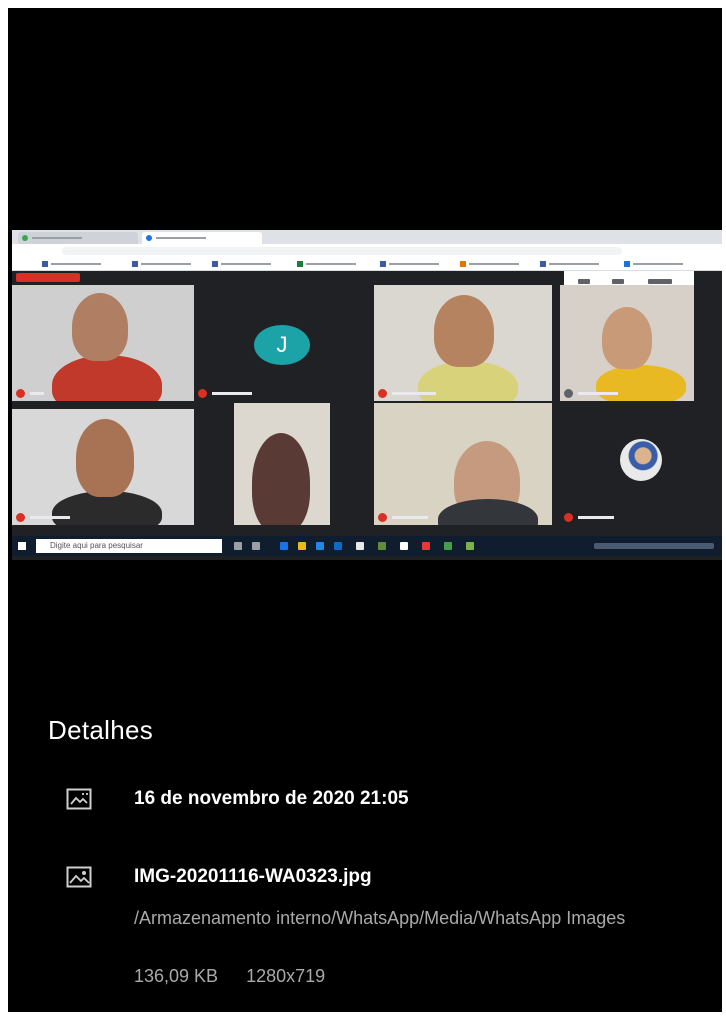 The height and width of the screenshot is (1018, 726). What do you see at coordinates (367, 264) in the screenshot?
I see `browser-bookmarks-bar` at bounding box center [367, 264].